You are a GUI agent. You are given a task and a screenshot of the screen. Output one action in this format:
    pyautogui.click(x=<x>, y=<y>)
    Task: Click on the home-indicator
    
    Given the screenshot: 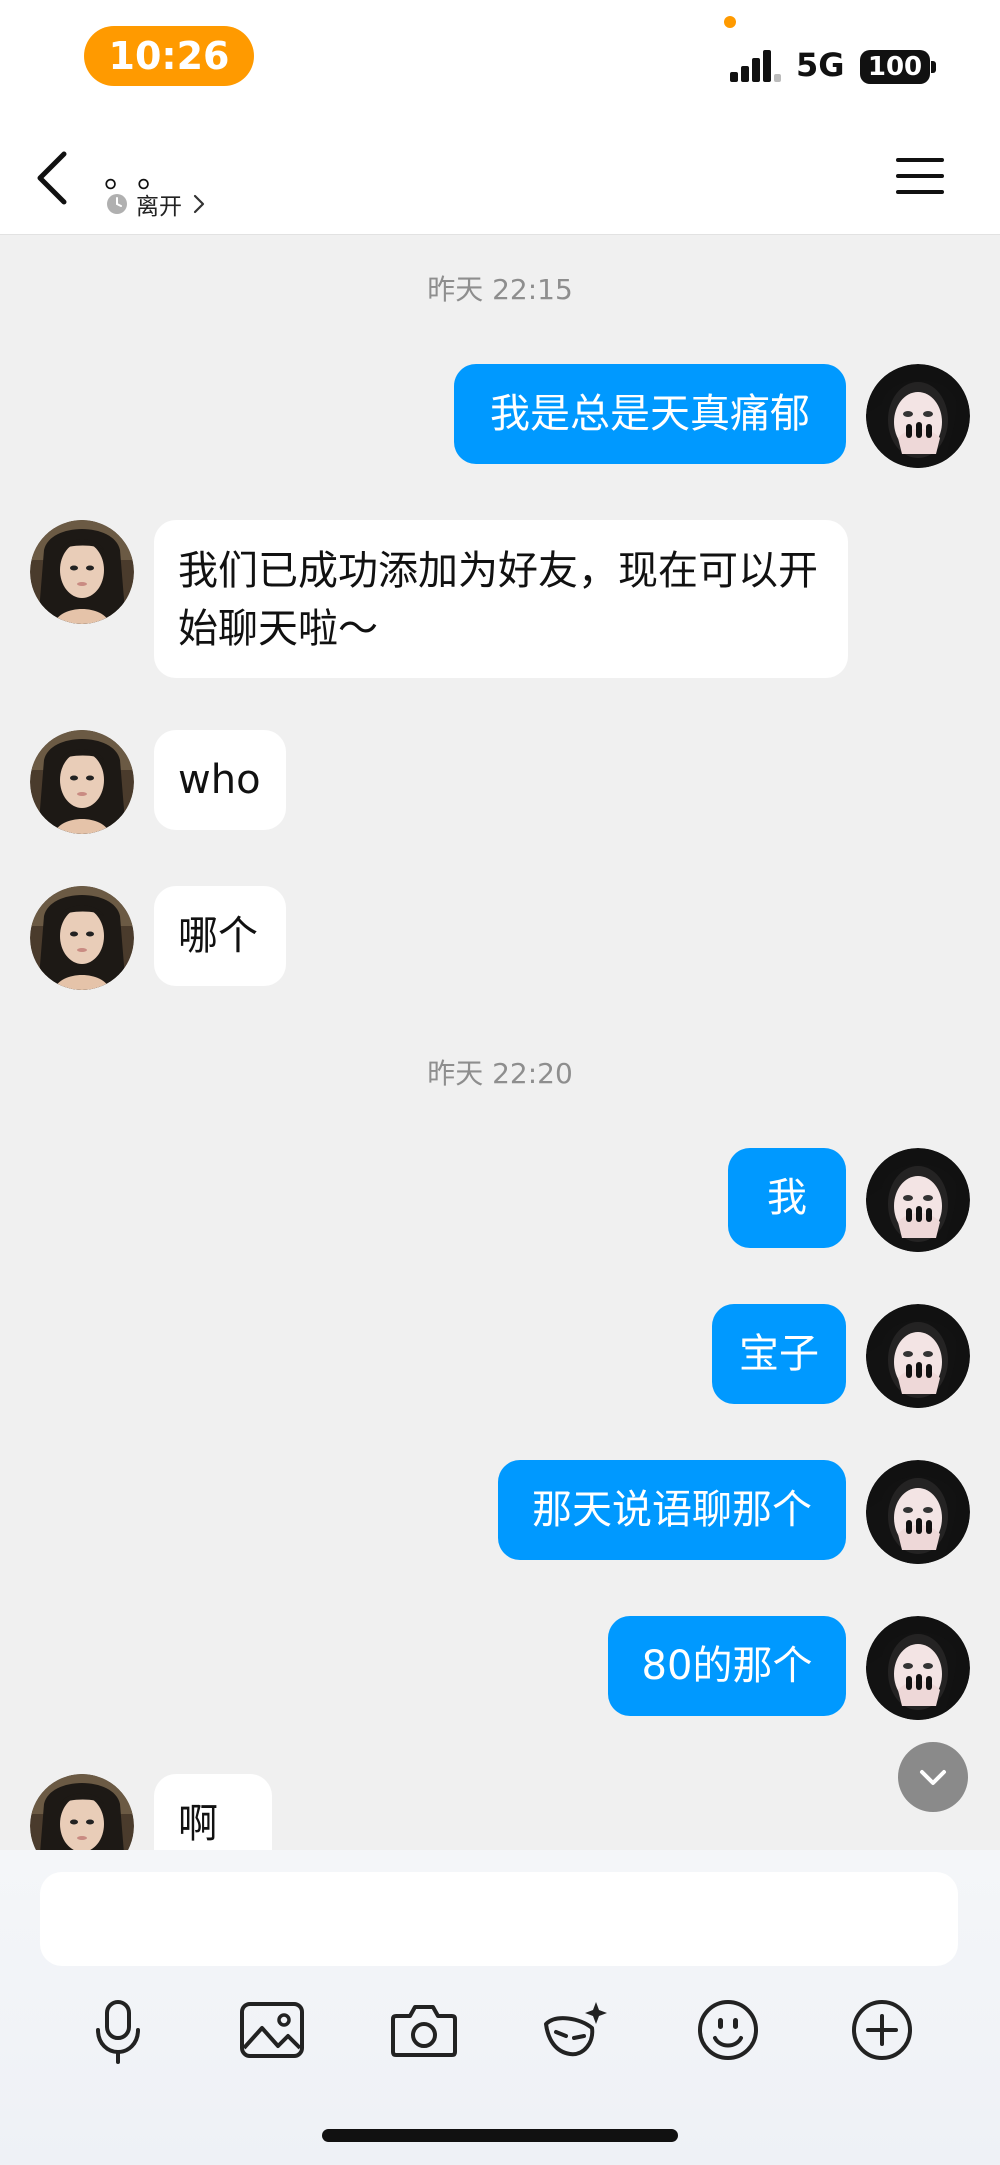 What is the action you would take?
    pyautogui.click(x=500, y=2135)
    